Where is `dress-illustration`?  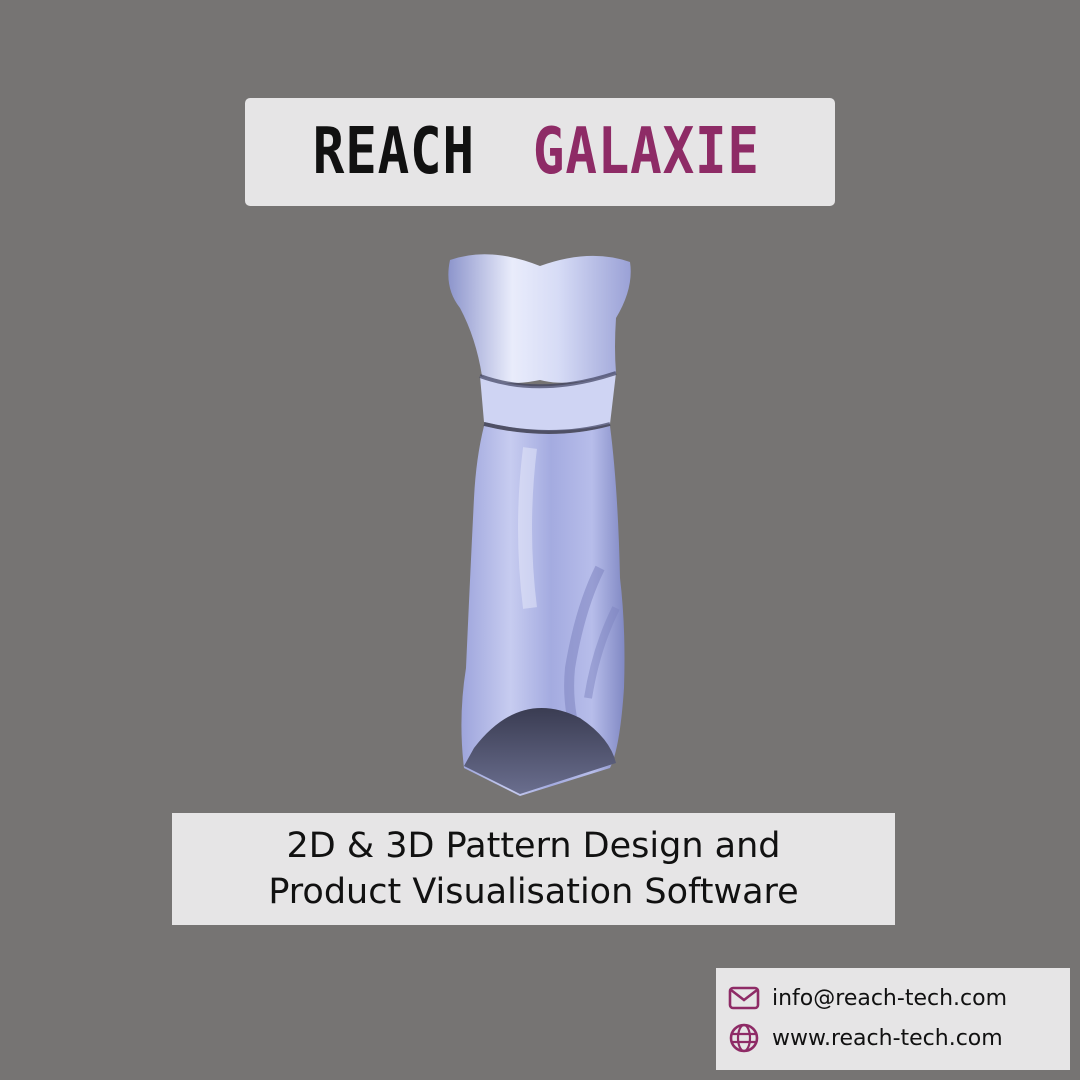 dress-illustration is located at coordinates (540, 524).